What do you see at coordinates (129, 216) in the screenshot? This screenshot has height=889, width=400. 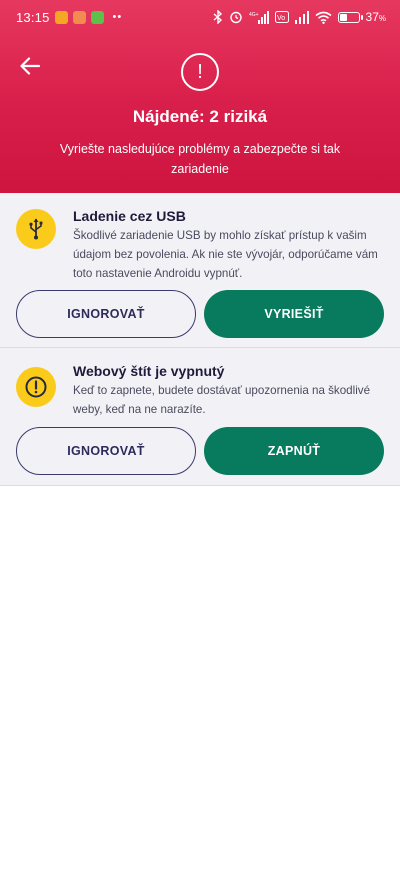 I see `issue-title: Ladenie cez USB` at bounding box center [129, 216].